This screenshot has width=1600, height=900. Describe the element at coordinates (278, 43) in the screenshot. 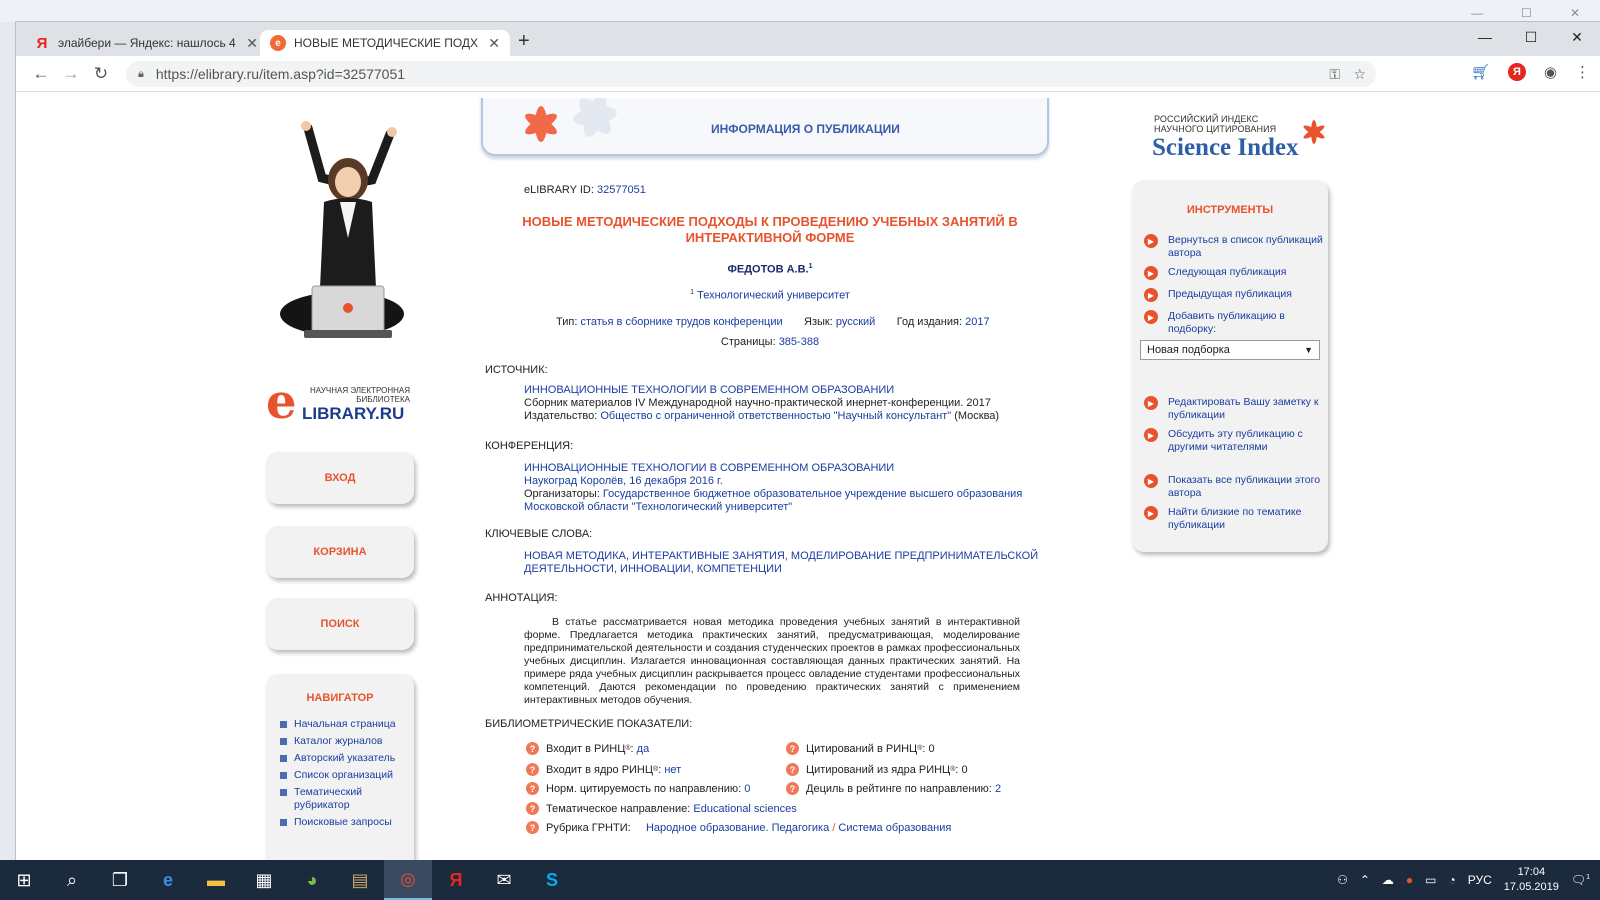

I see `elibrary-icon: e` at that location.